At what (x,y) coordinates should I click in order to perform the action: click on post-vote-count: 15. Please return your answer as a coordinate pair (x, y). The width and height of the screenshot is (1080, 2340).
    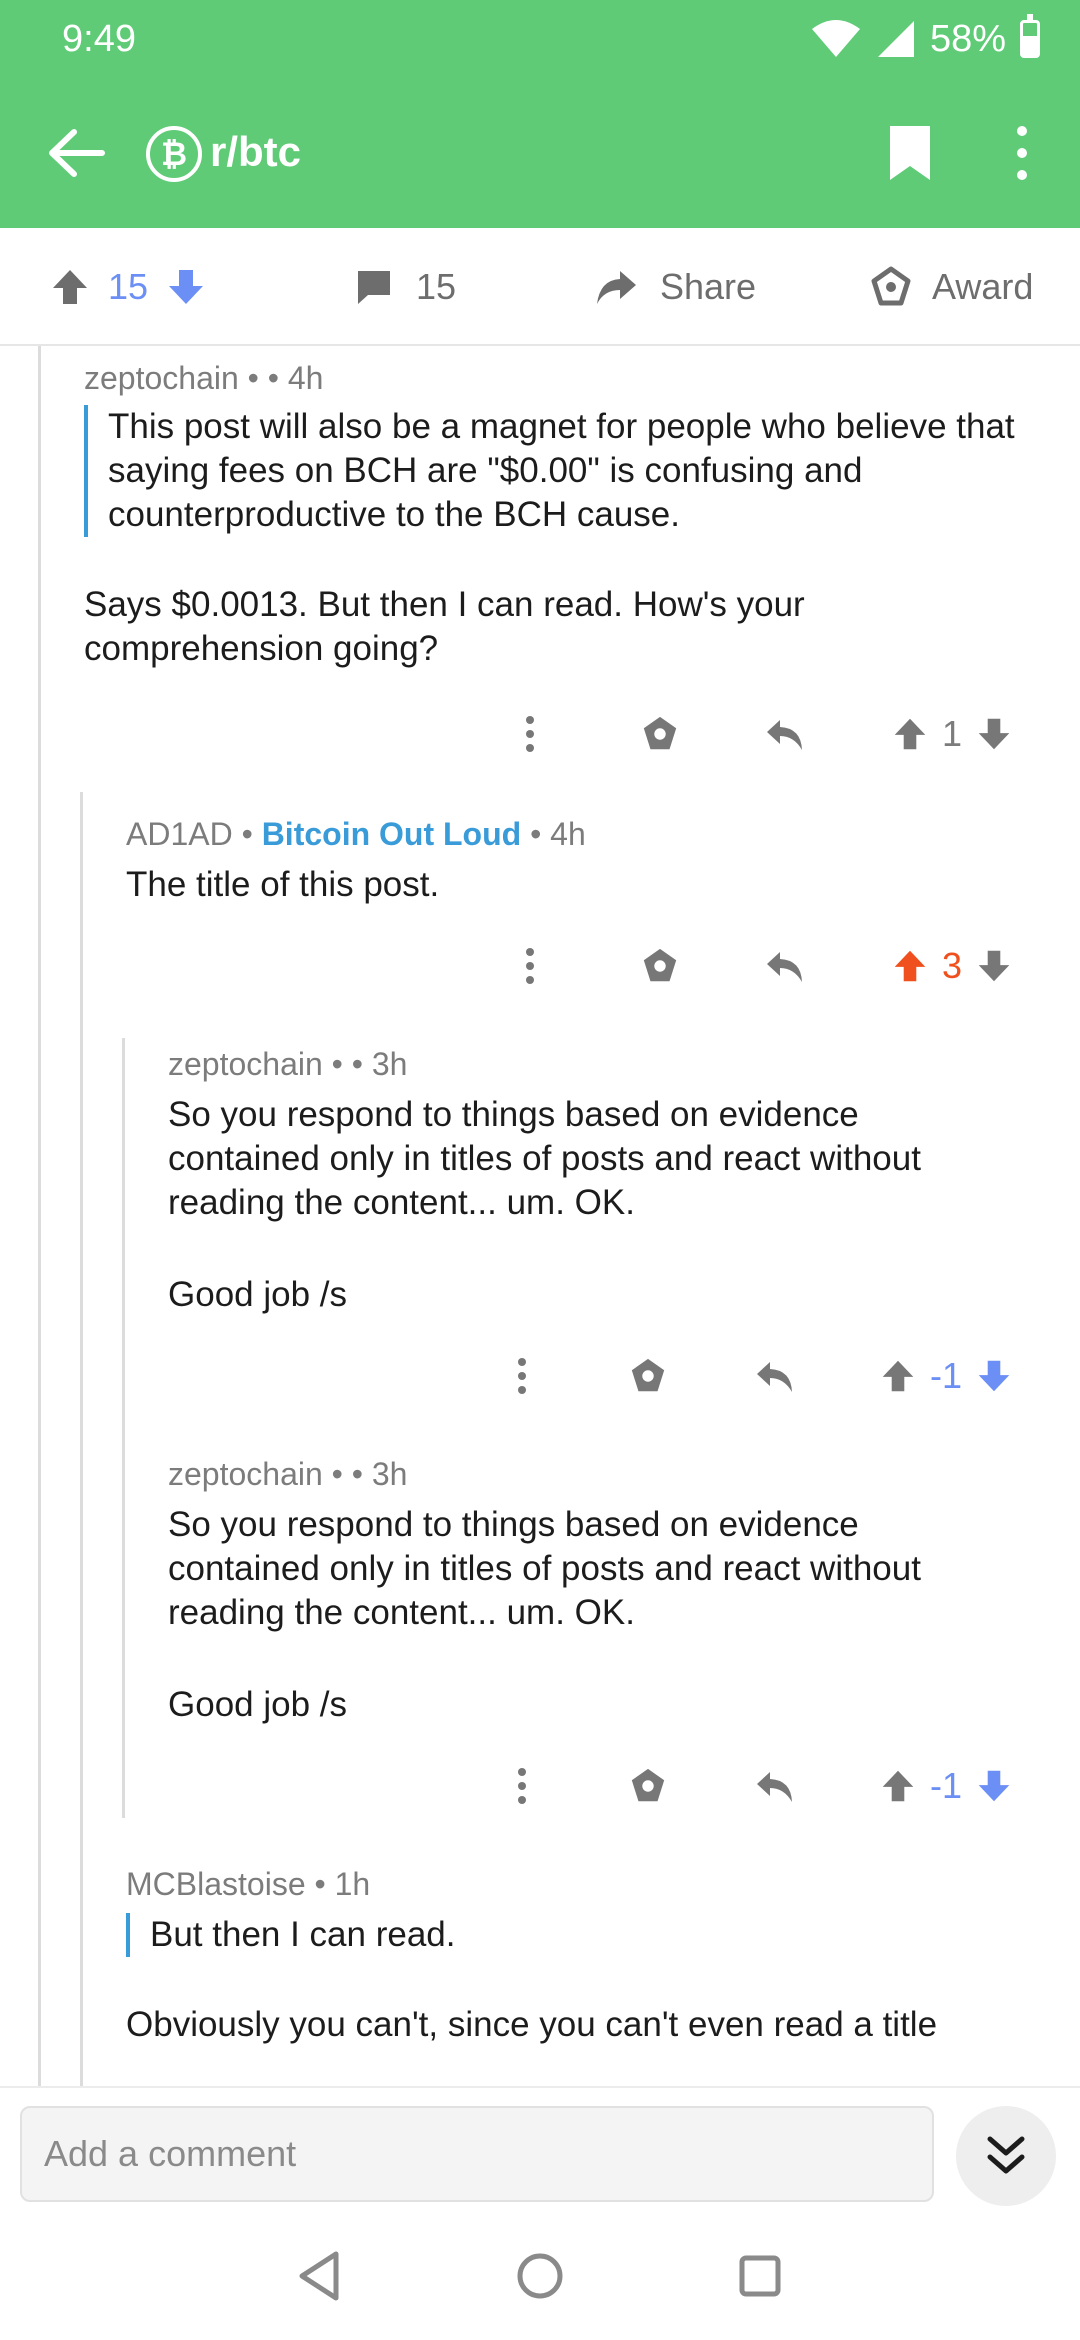
    Looking at the image, I should click on (128, 286).